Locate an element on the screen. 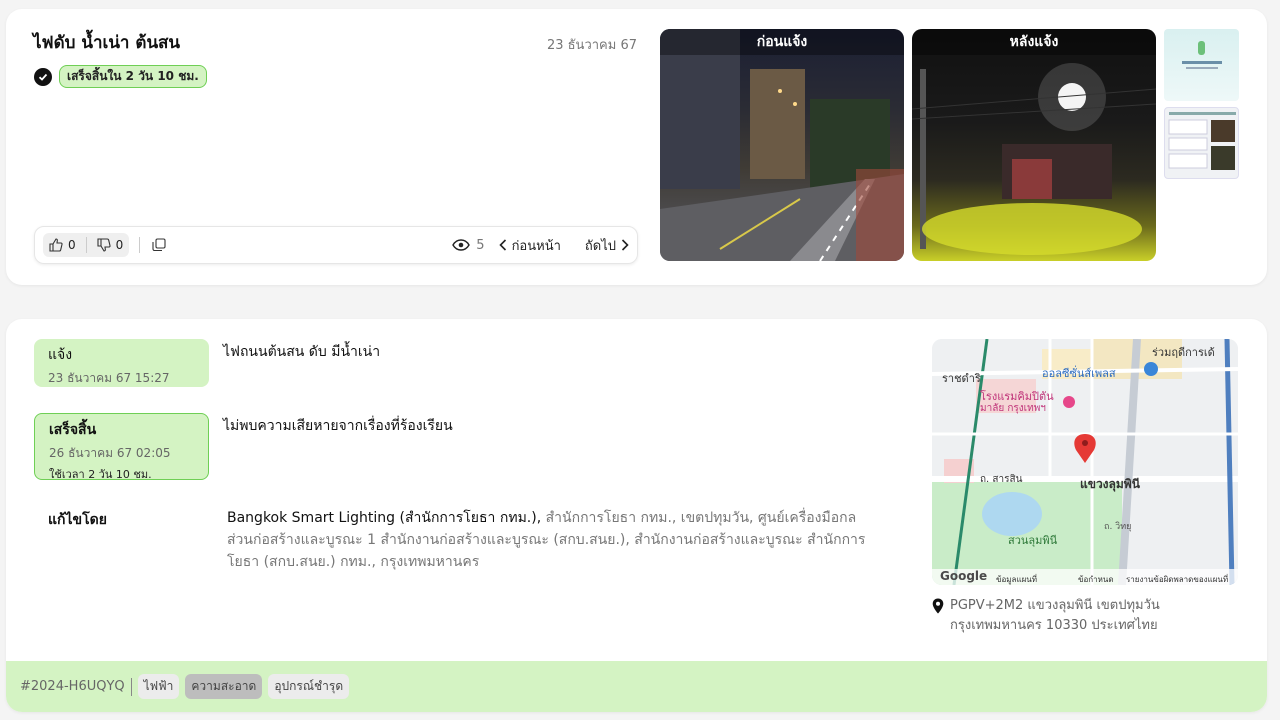  bar-divider is located at coordinates (140, 245).